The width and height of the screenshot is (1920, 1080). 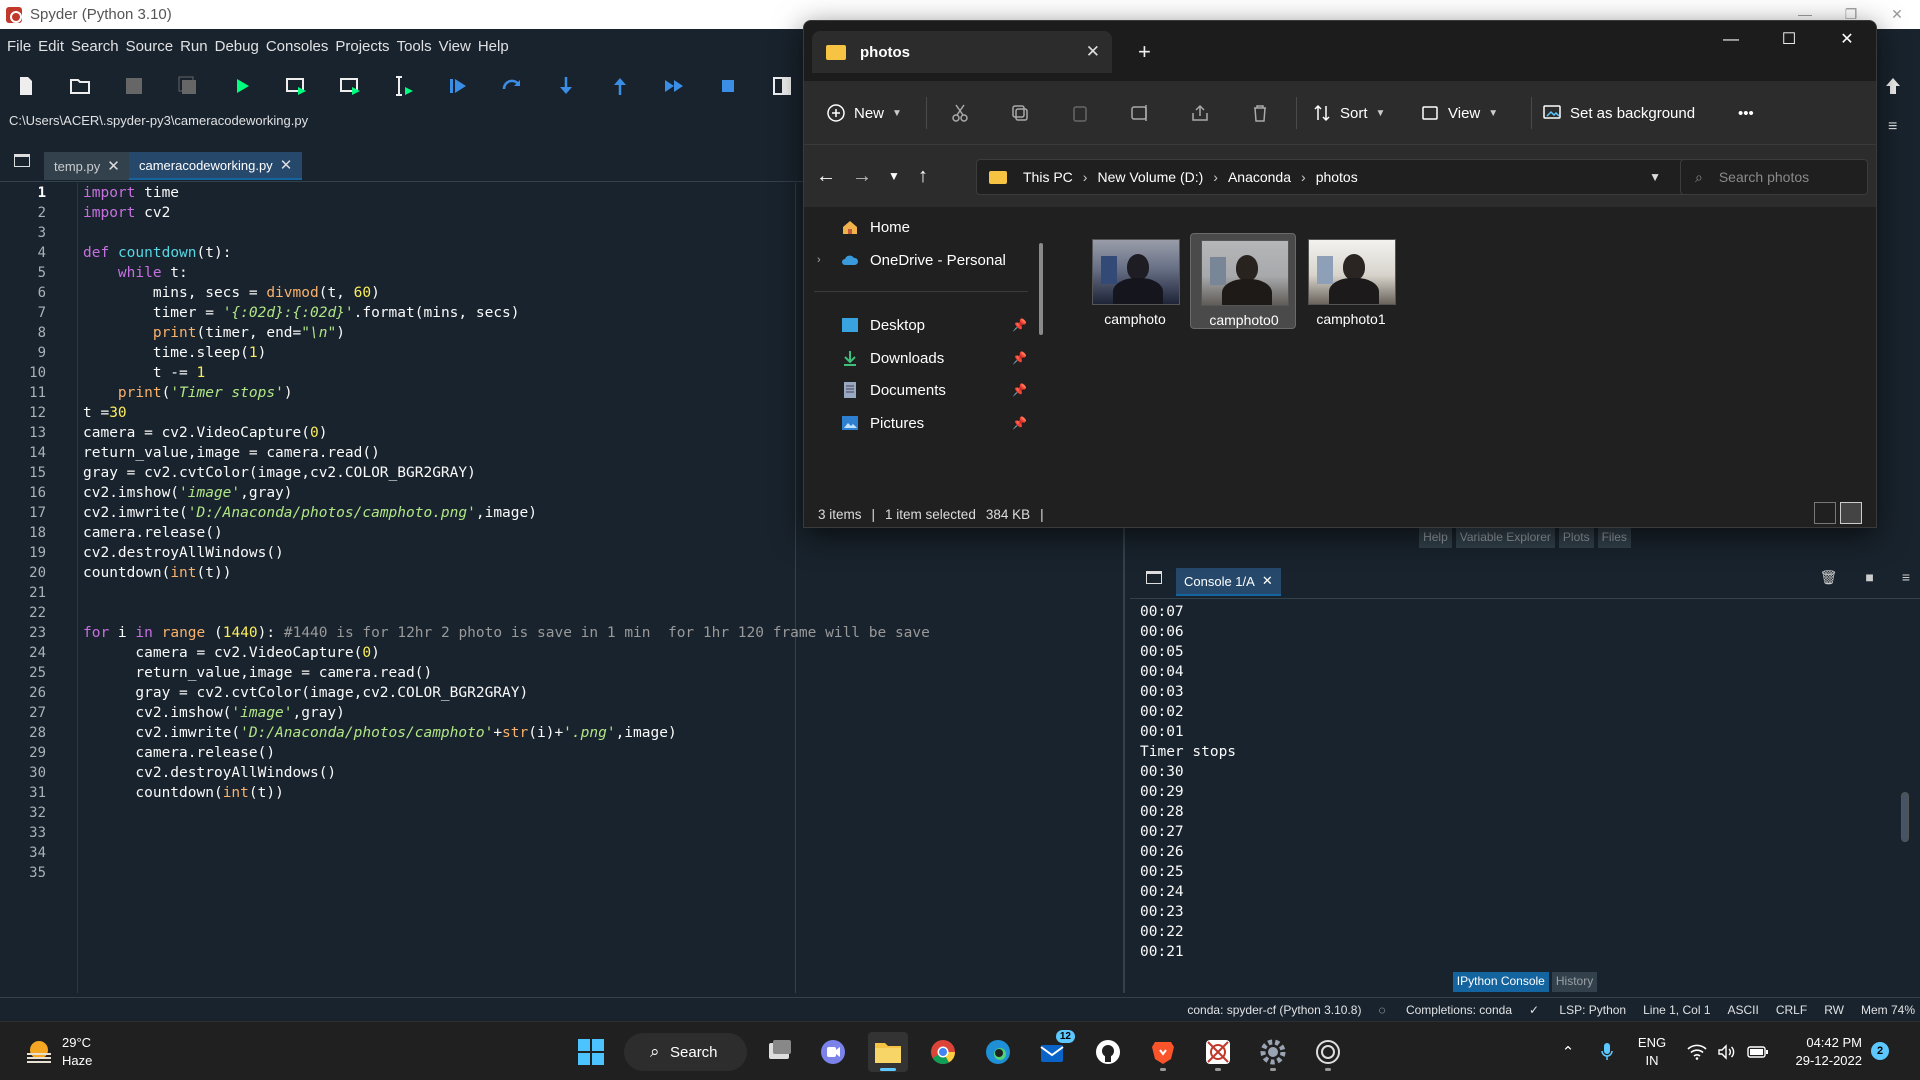 I want to click on run-icon, so click(x=242, y=86).